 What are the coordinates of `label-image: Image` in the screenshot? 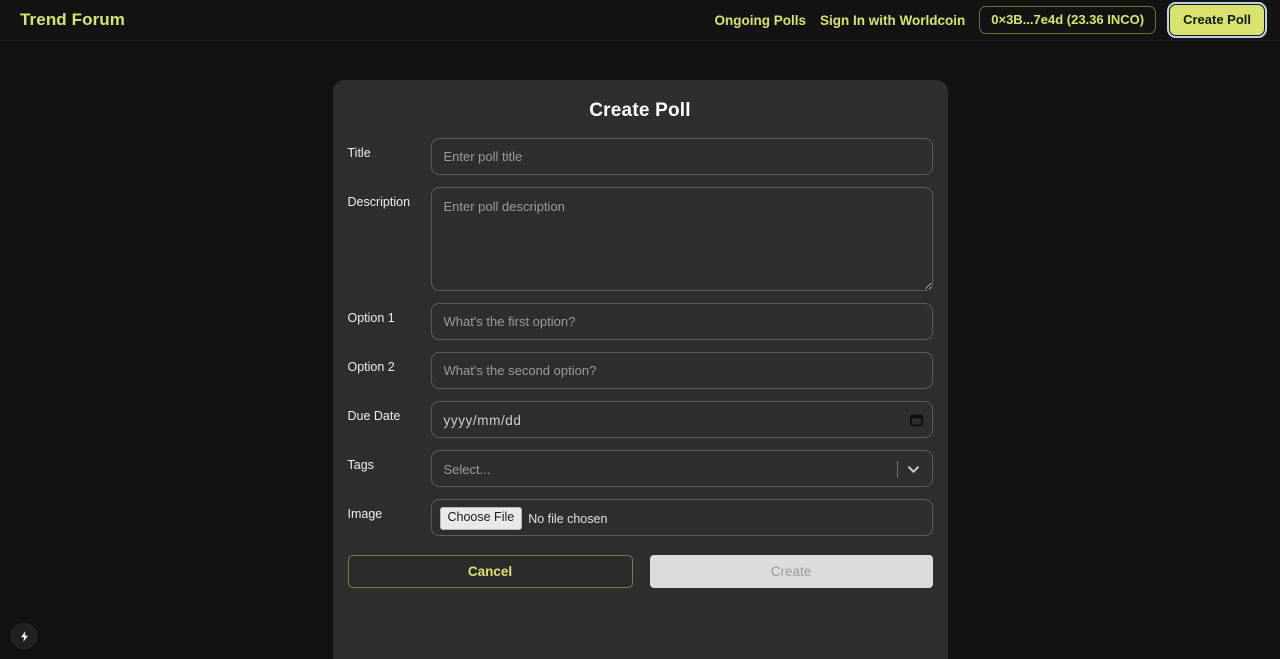 It's located at (365, 514).